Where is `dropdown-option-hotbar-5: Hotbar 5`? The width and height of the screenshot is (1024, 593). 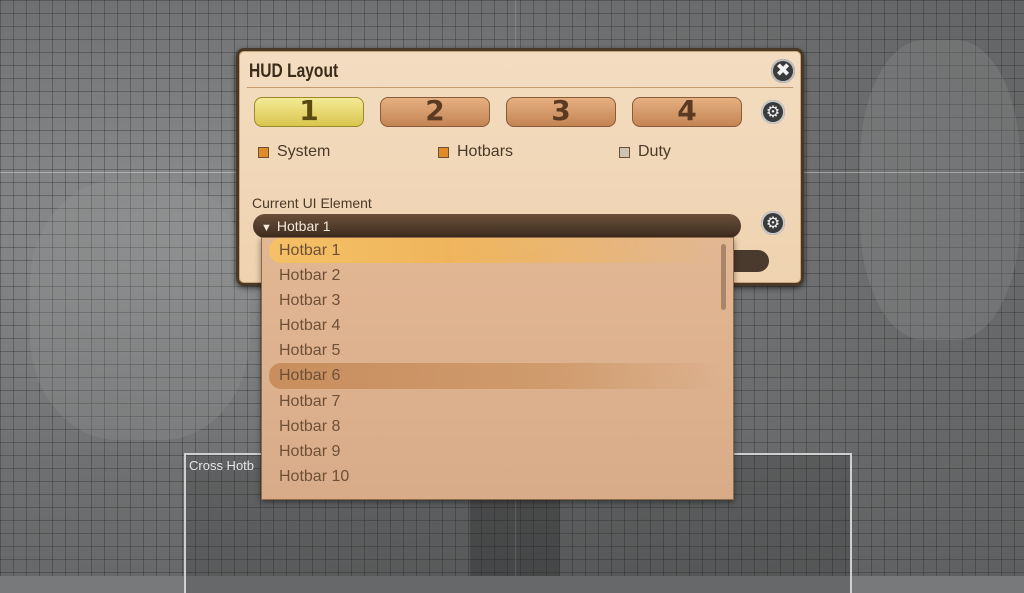 dropdown-option-hotbar-5: Hotbar 5 is located at coordinates (497, 350).